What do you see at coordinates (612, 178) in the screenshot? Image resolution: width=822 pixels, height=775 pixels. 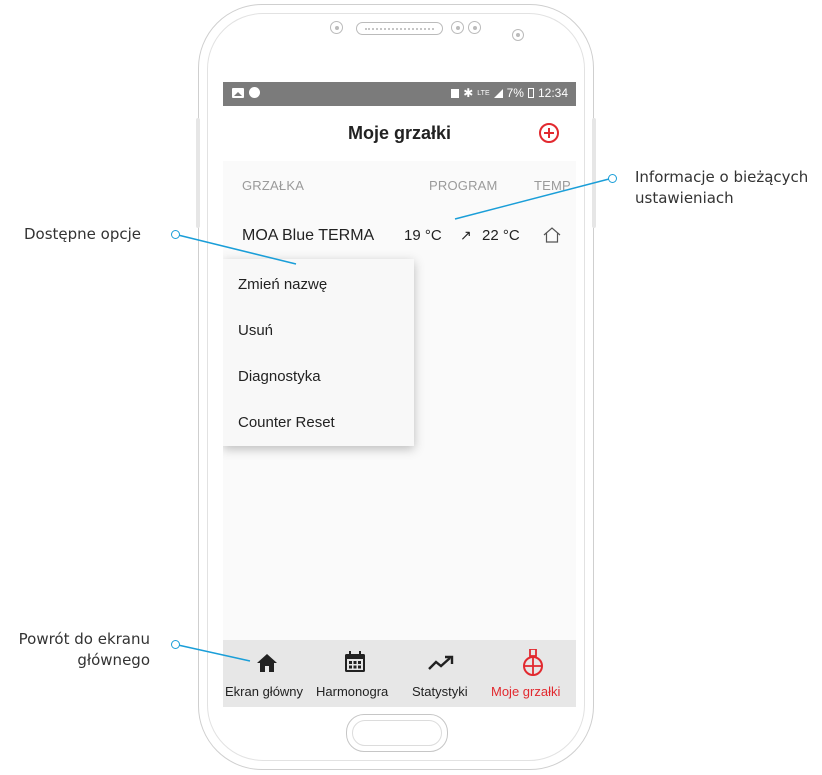 I see `callout-dot-info` at bounding box center [612, 178].